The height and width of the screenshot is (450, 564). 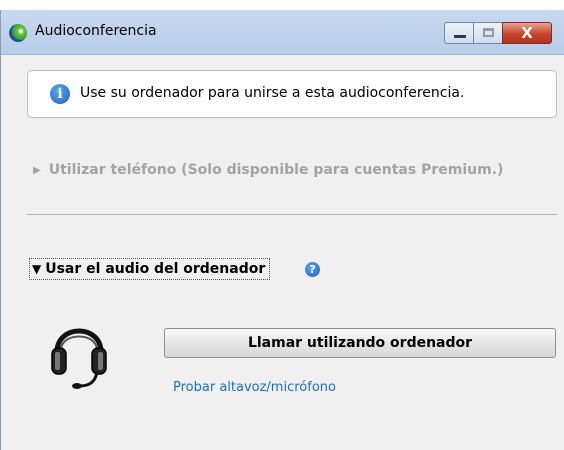 I want to click on computer-audio-toggle: ▼ Usar el audio del ordenador, so click(x=150, y=269).